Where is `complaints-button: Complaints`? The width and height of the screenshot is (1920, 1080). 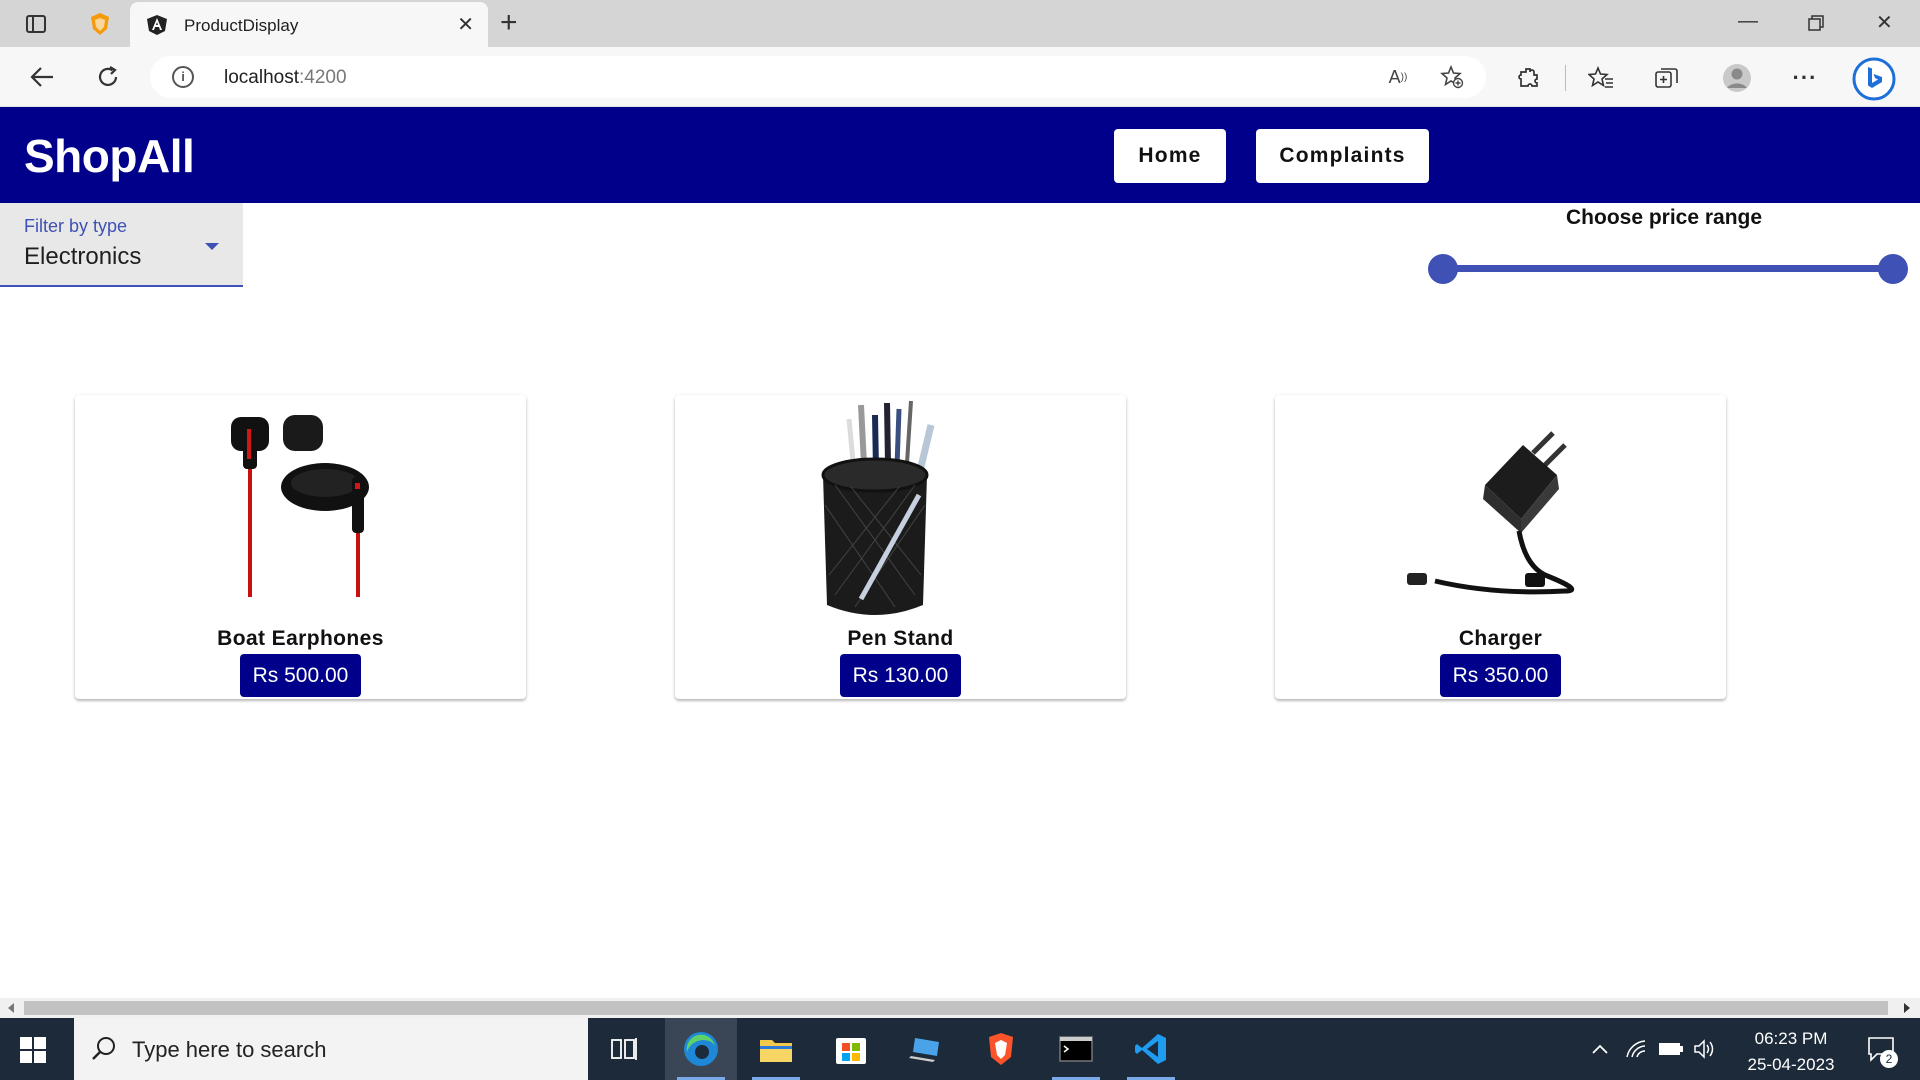
complaints-button: Complaints is located at coordinates (1342, 156).